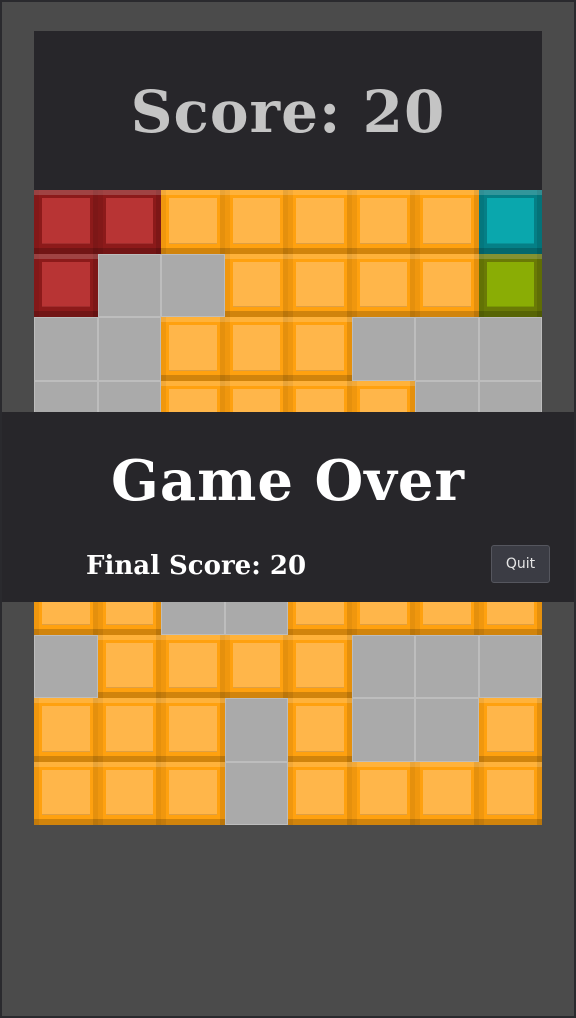 This screenshot has width=576, height=1018. What do you see at coordinates (288, 481) in the screenshot?
I see `game-over-title: Game Over` at bounding box center [288, 481].